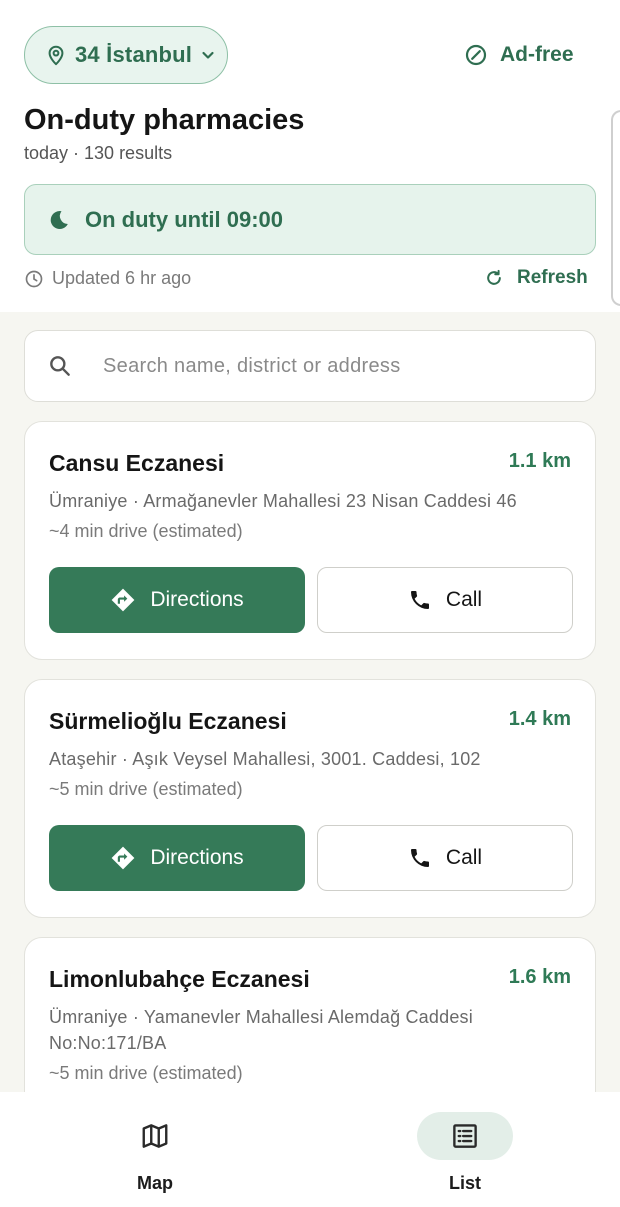 The height and width of the screenshot is (1207, 620). I want to click on city-selector: 34 İstanbul, so click(126, 55).